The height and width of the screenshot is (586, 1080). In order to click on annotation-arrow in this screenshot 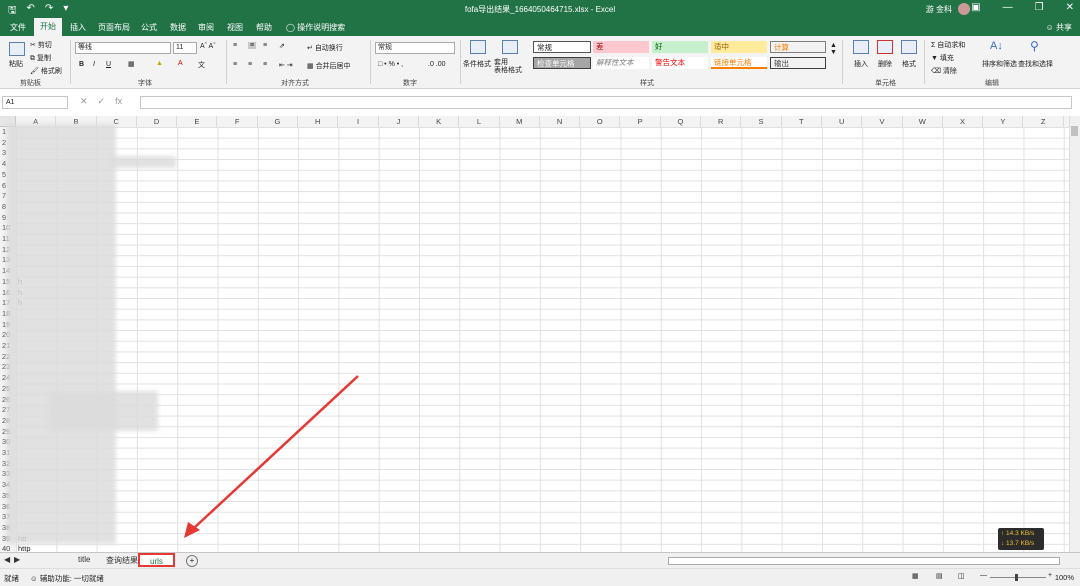, I will do `click(271, 456)`.